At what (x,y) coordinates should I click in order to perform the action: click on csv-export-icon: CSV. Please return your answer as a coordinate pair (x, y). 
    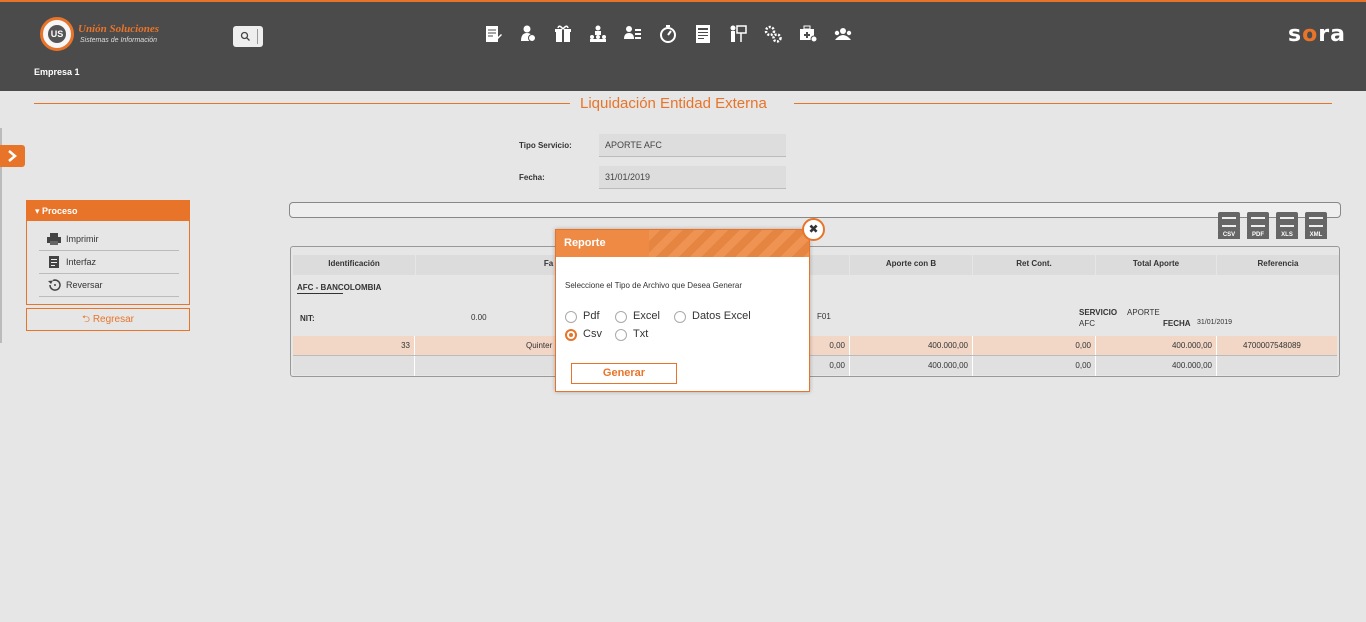
    Looking at the image, I should click on (1229, 225).